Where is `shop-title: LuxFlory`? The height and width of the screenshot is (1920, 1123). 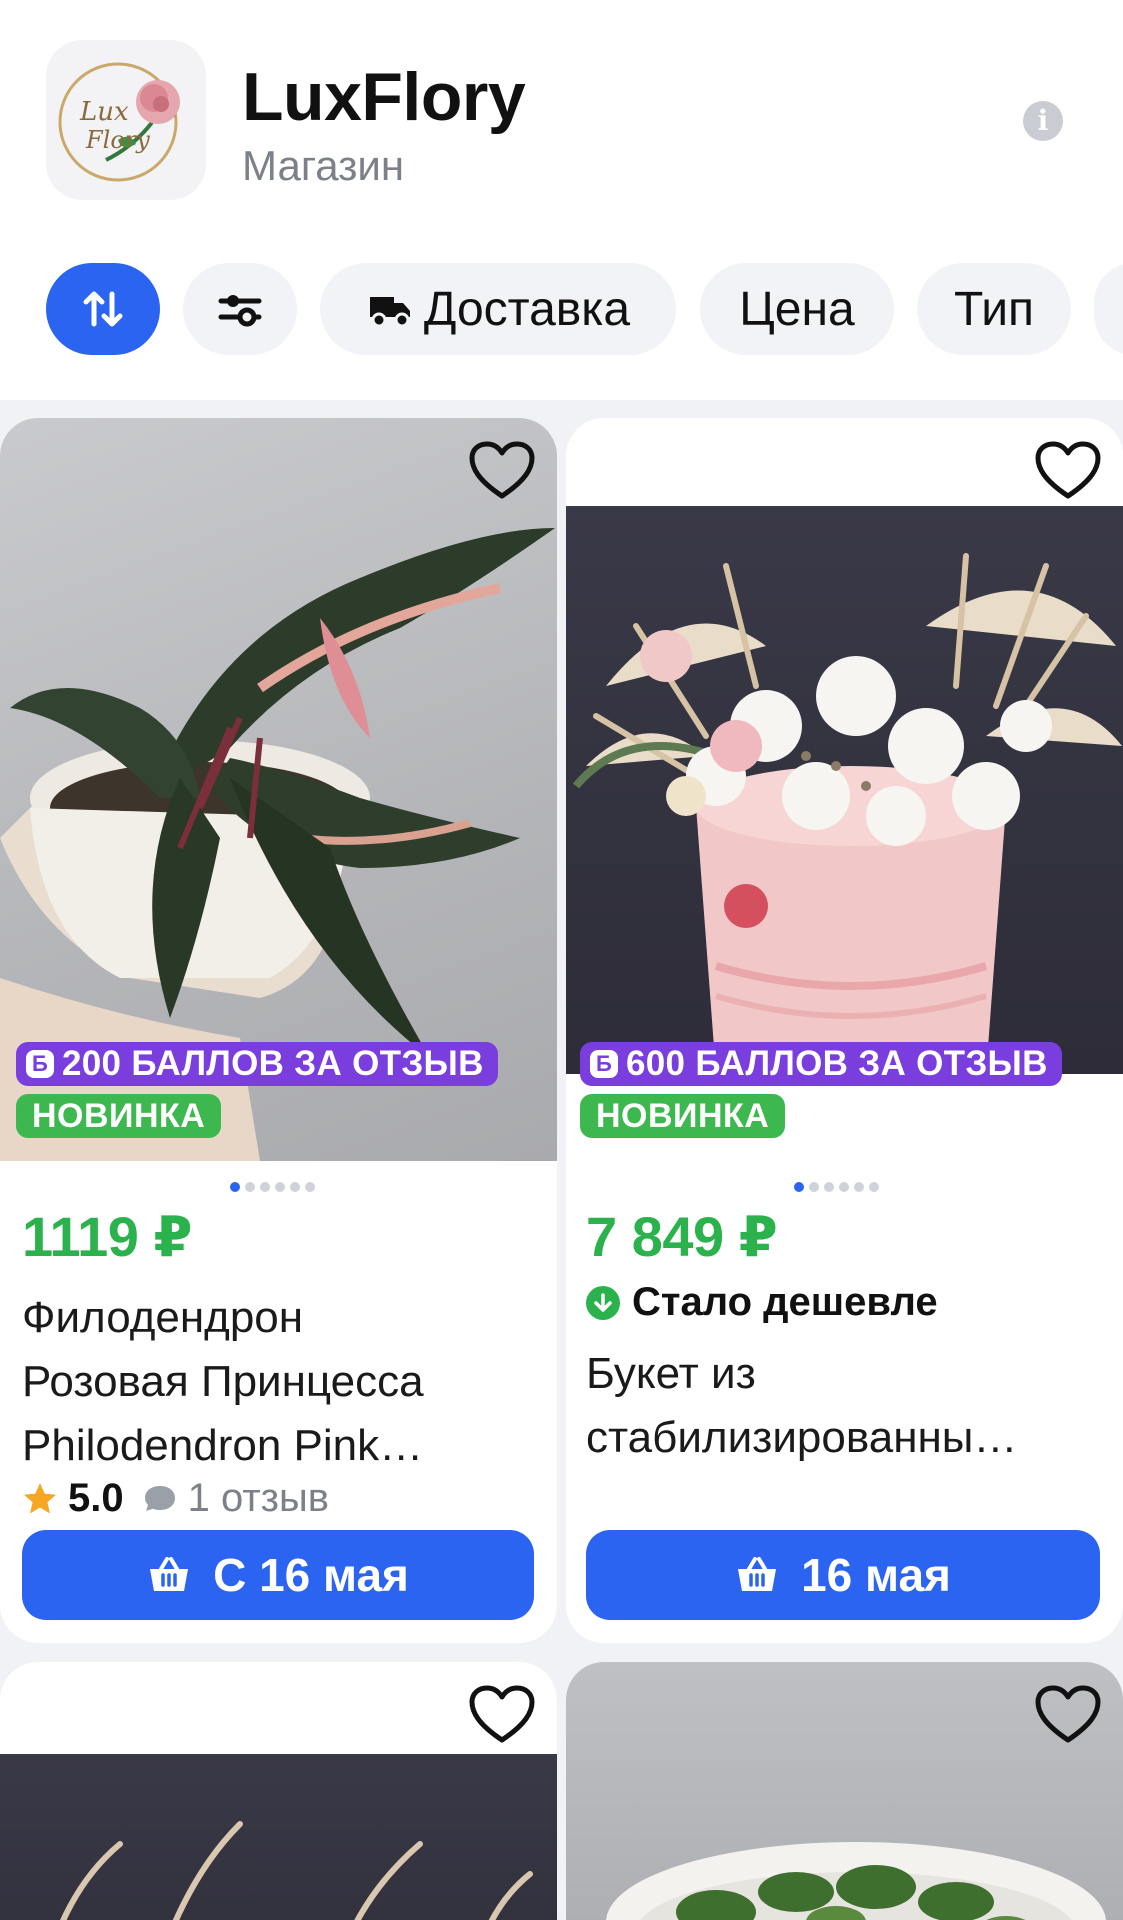 shop-title: LuxFlory is located at coordinates (384, 97).